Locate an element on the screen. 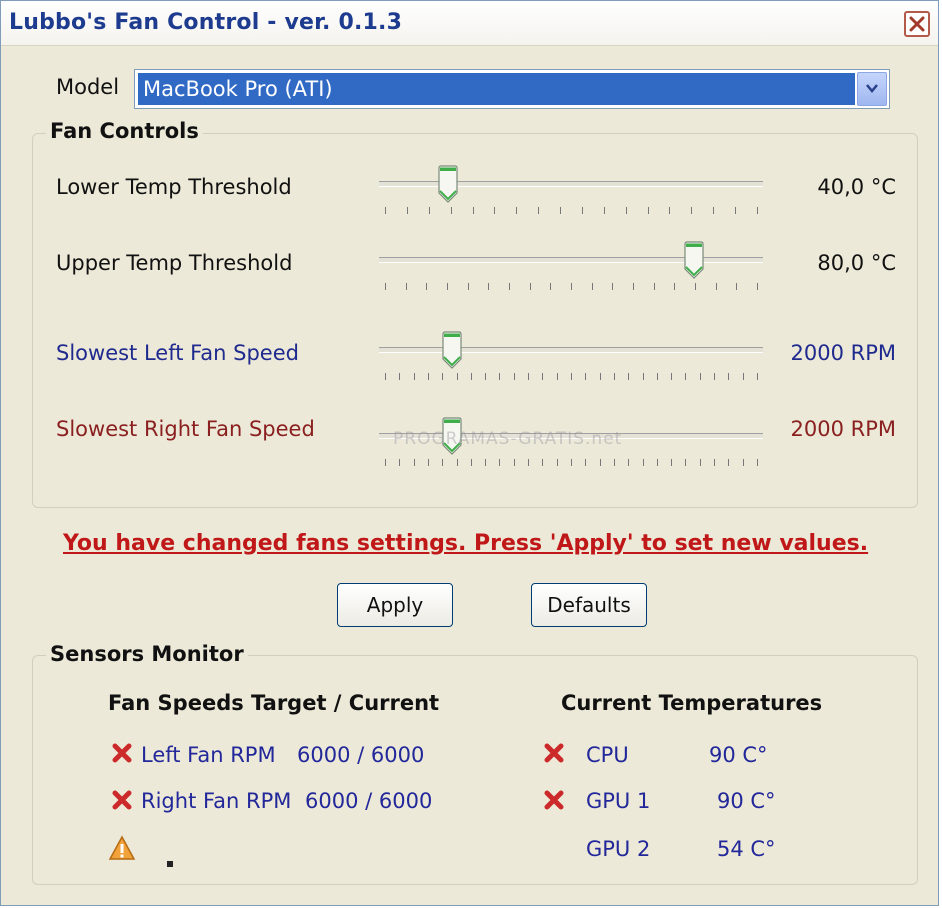 This screenshot has height=908, width=942. model-select: MacBook Pro (ATI) is located at coordinates (512, 89).